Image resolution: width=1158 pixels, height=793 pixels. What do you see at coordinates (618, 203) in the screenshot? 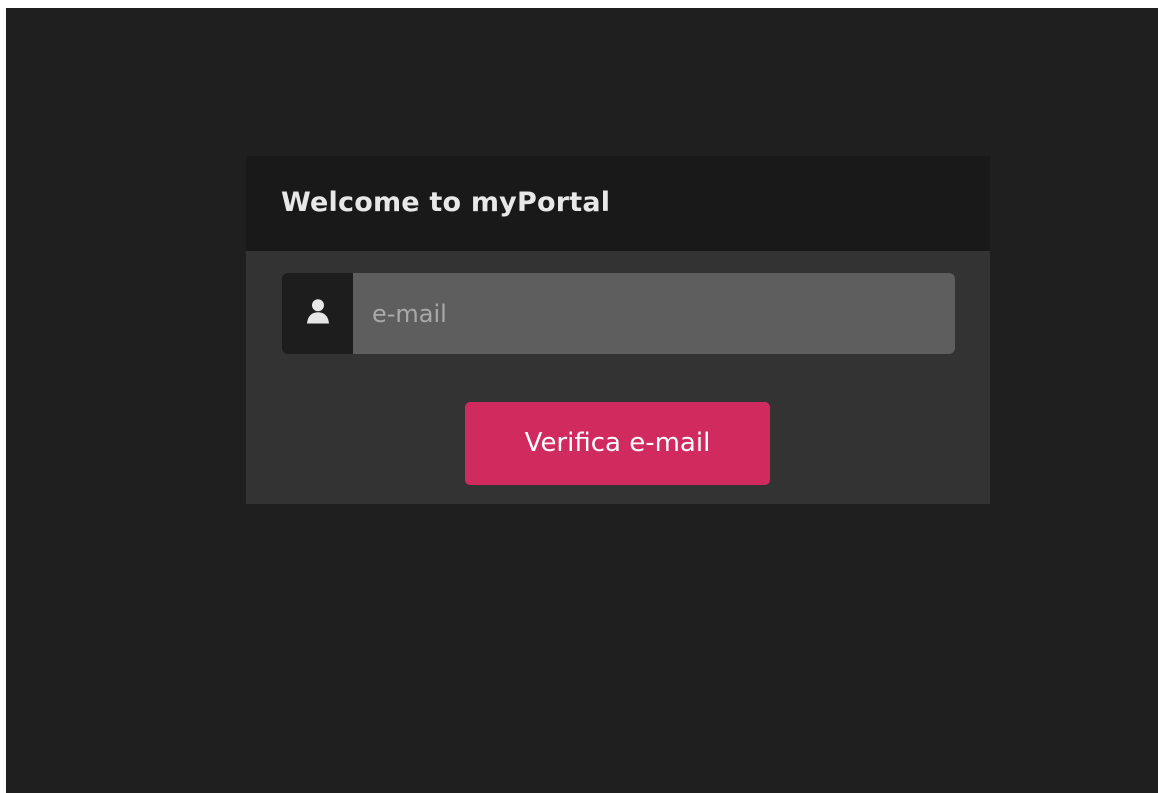
I see `login-card-header: Welcome to myPortal` at bounding box center [618, 203].